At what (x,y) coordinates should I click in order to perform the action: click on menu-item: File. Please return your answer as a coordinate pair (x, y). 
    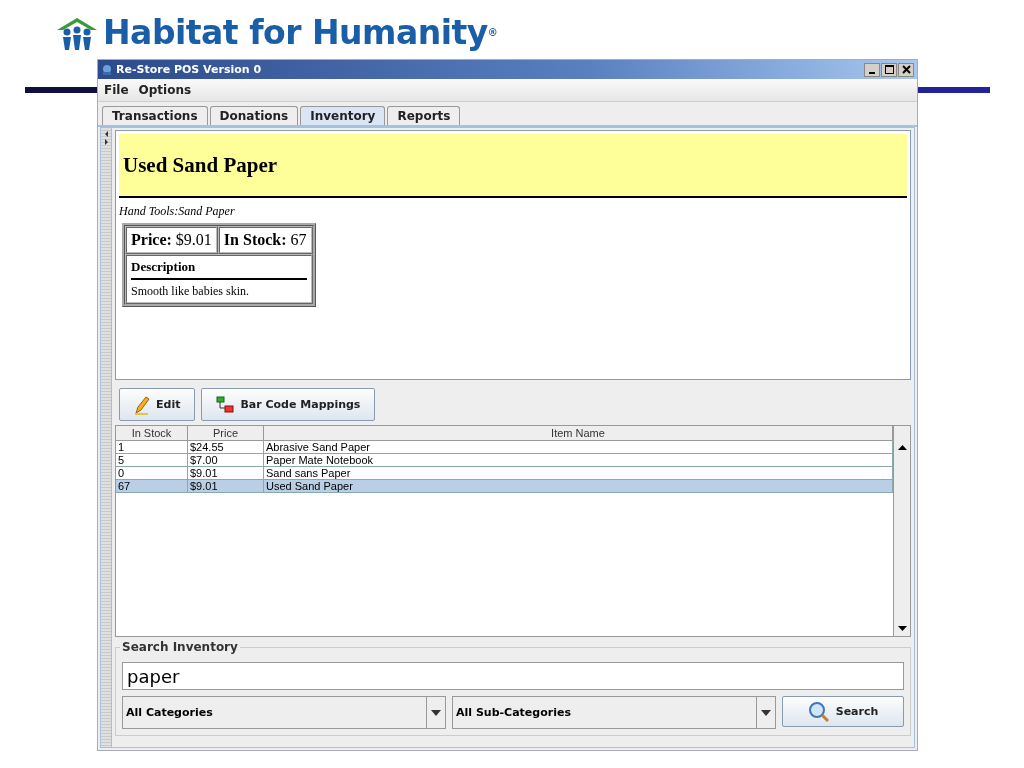
    Looking at the image, I should click on (116, 90).